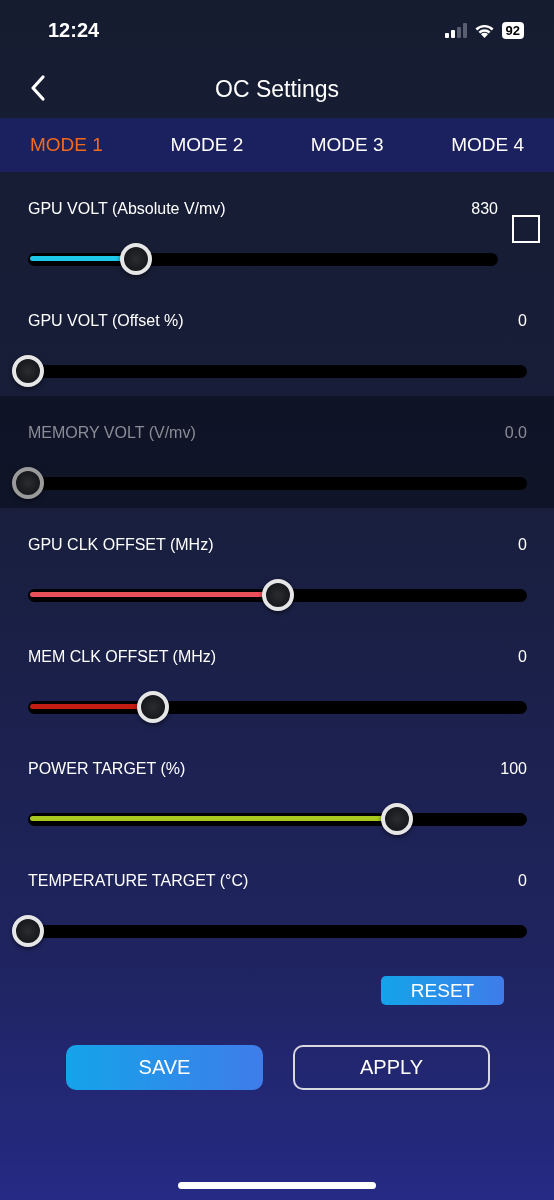 The width and height of the screenshot is (554, 1200). What do you see at coordinates (121, 545) in the screenshot?
I see `slider-label: GPU CLK OFFSET (MHz)` at bounding box center [121, 545].